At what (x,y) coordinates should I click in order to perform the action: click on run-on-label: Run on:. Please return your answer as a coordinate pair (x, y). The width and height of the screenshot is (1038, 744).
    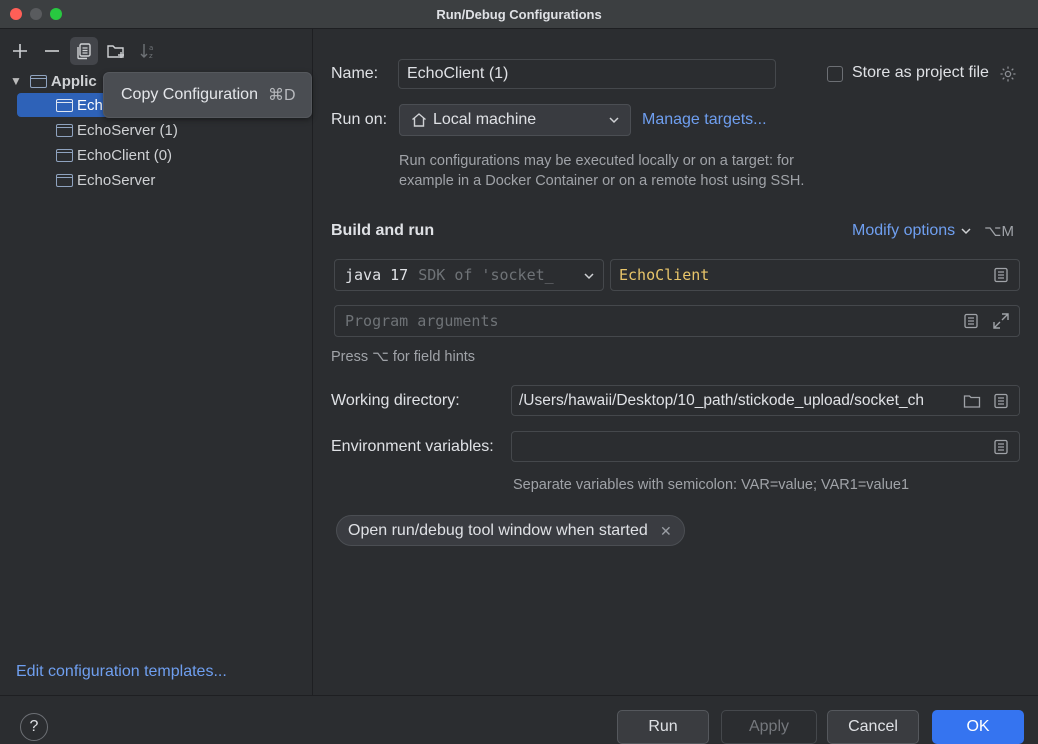
    Looking at the image, I should click on (359, 119).